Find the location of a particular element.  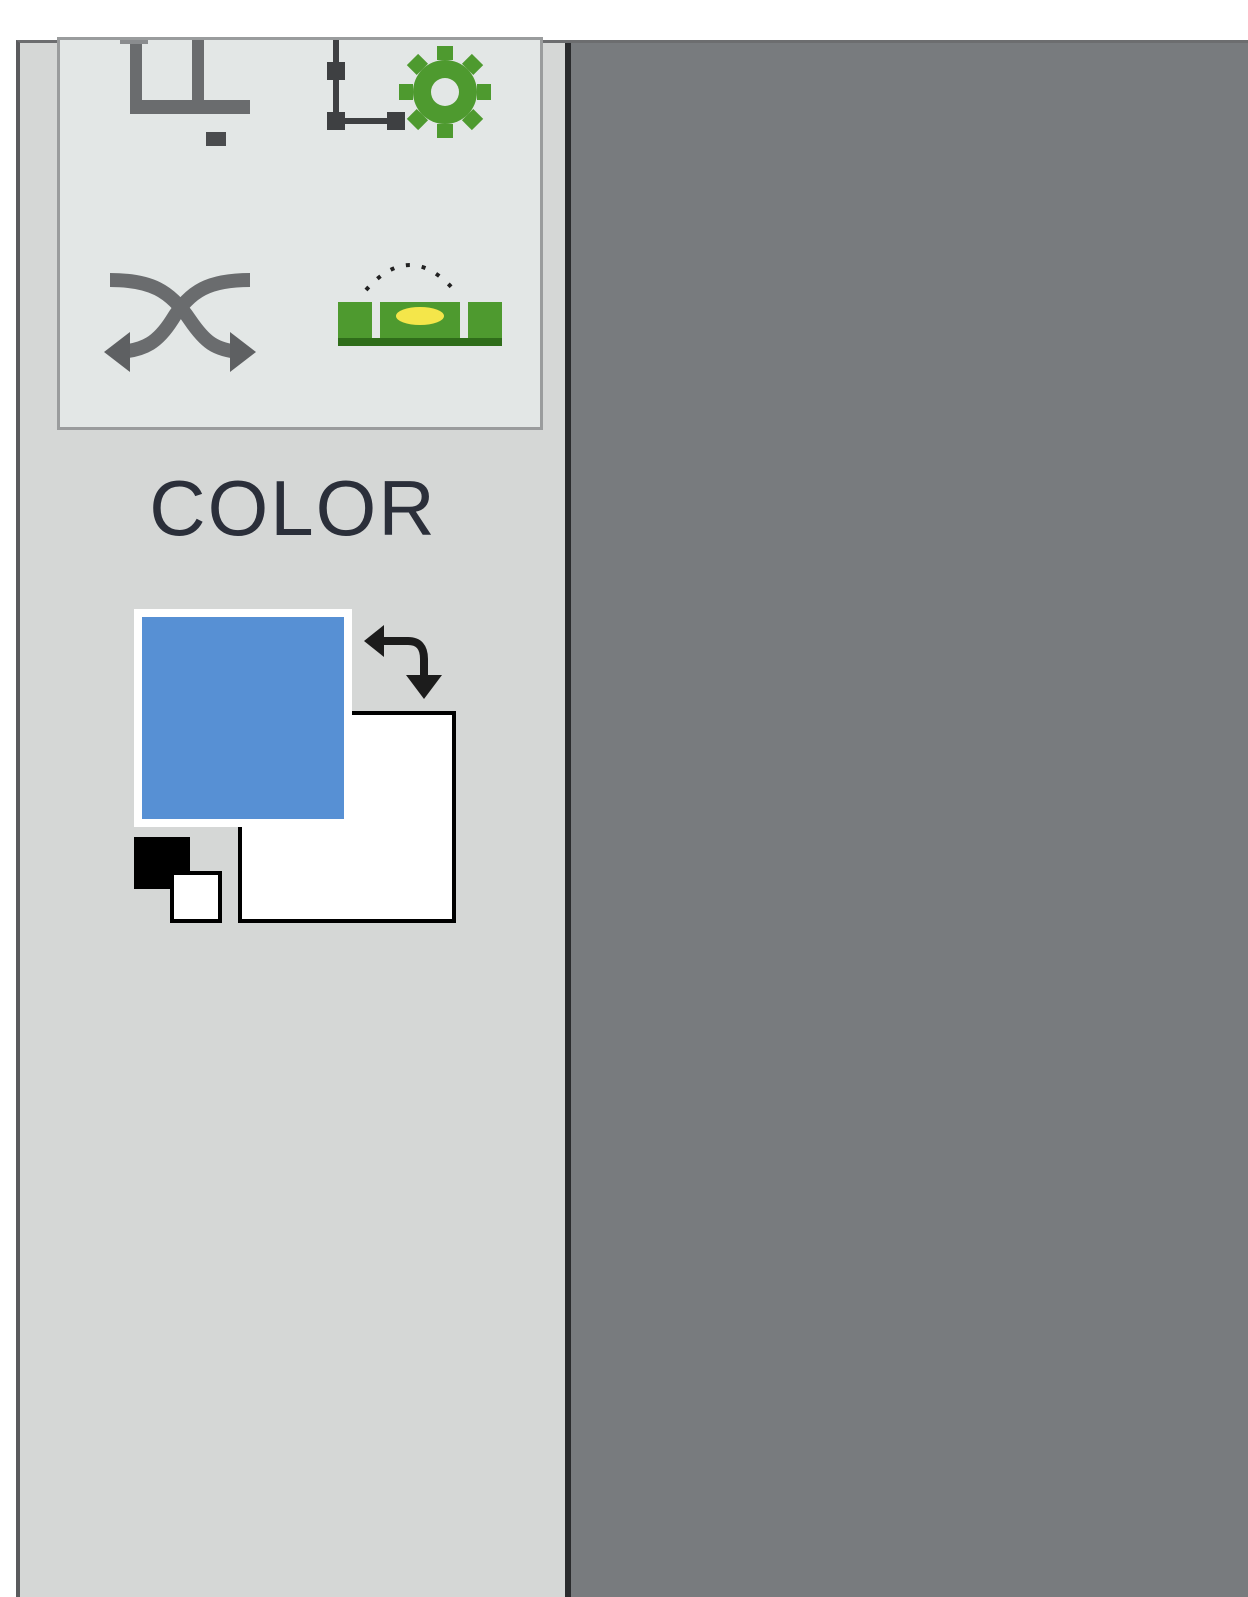

color-section-label: COLOR is located at coordinates (293, 508).